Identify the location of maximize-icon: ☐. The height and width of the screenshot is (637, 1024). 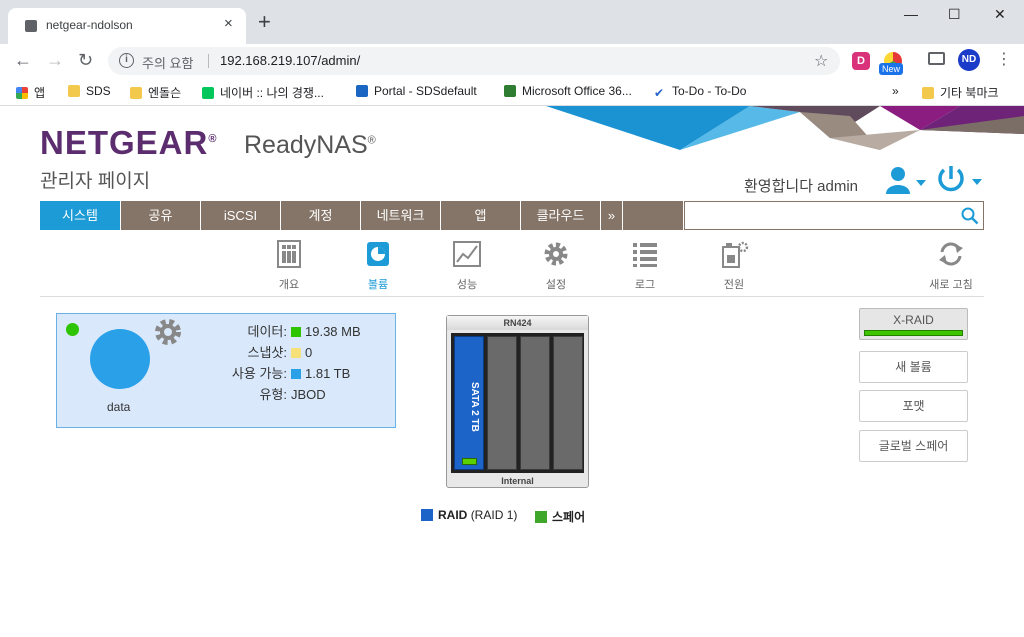
(954, 14).